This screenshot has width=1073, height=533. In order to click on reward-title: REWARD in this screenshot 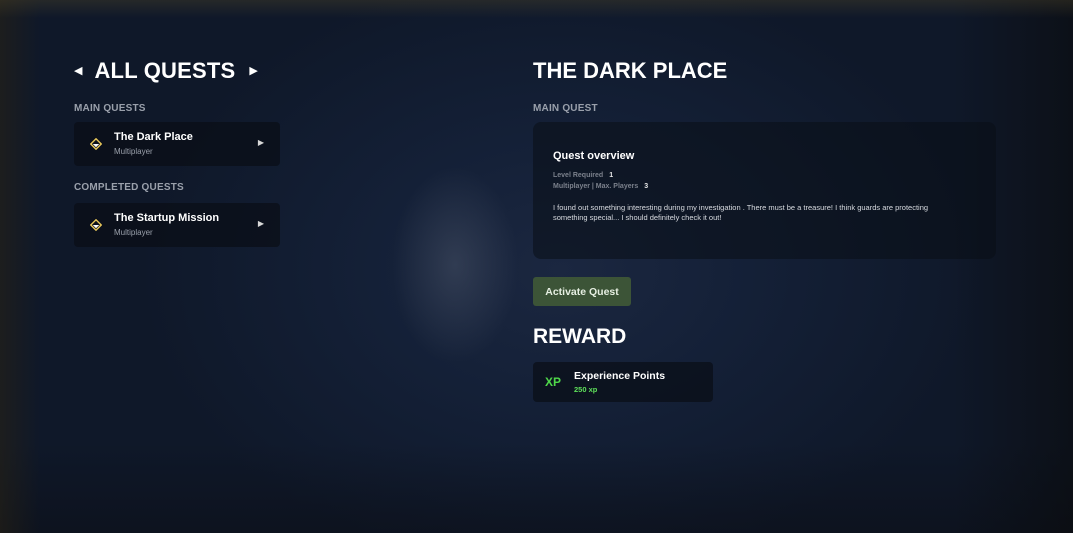, I will do `click(580, 336)`.